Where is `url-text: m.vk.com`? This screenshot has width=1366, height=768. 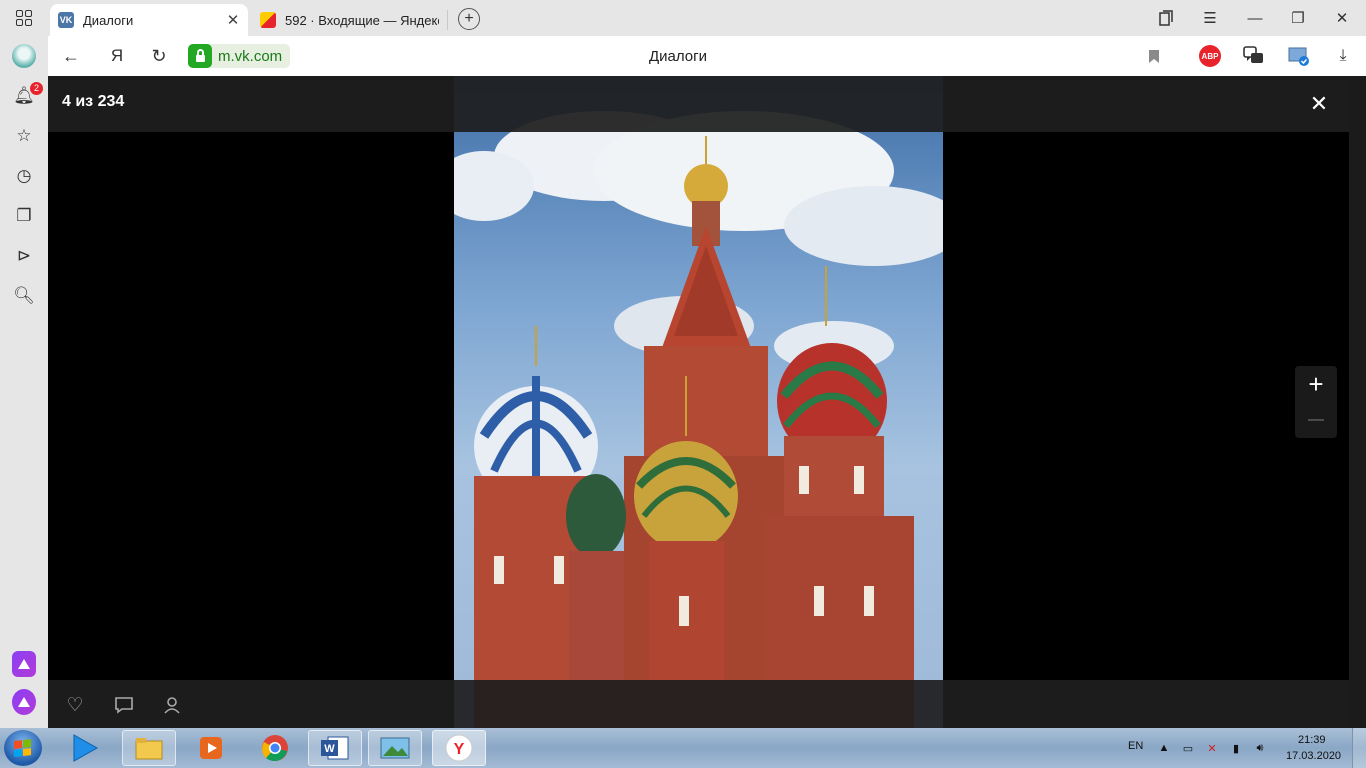 url-text: m.vk.com is located at coordinates (250, 56).